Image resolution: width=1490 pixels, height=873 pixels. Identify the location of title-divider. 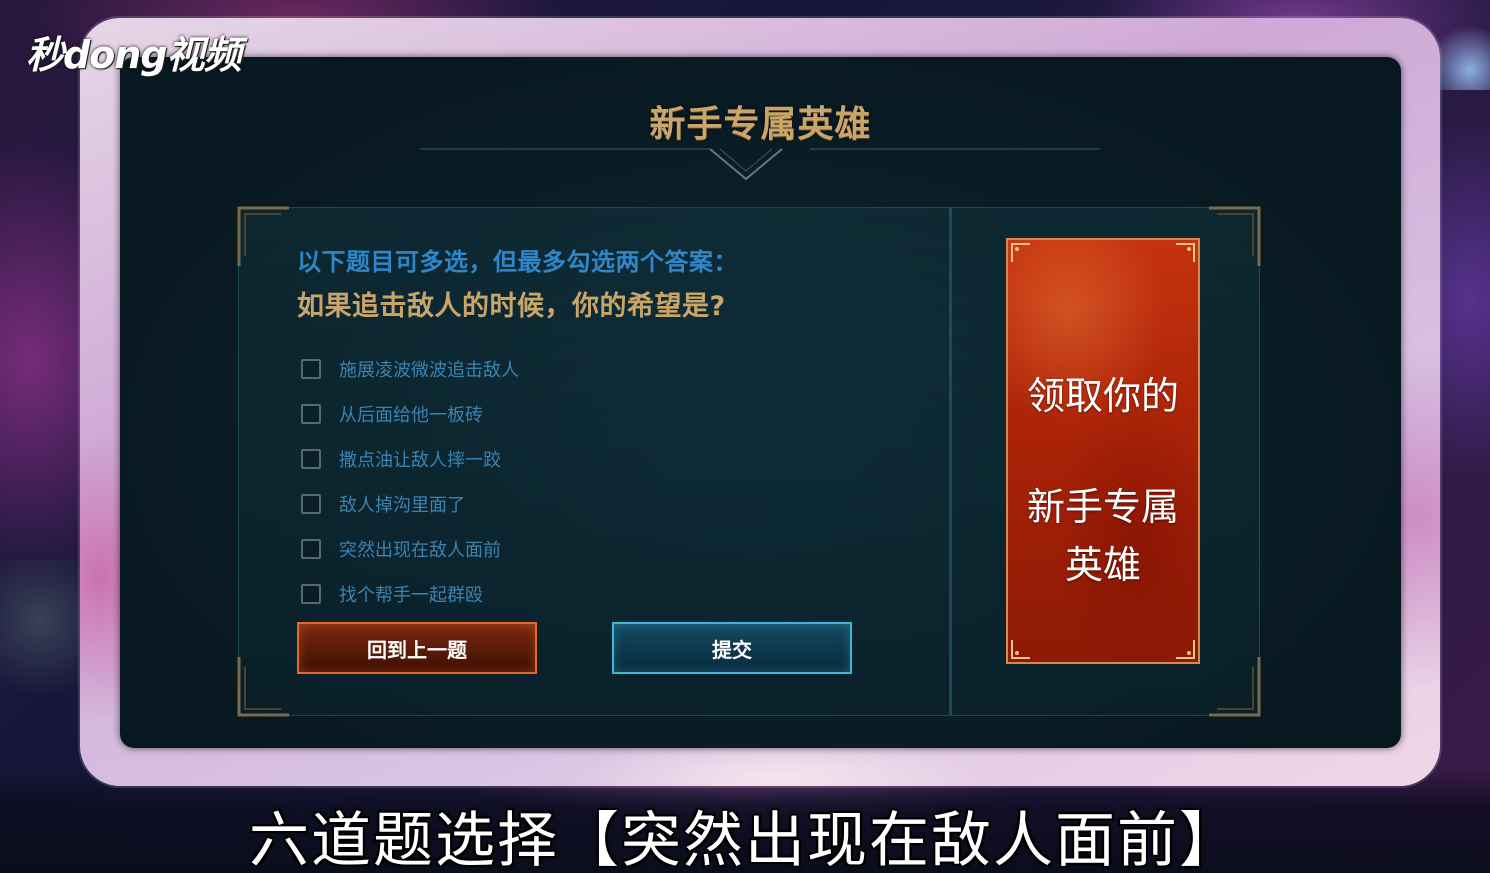
(760, 164).